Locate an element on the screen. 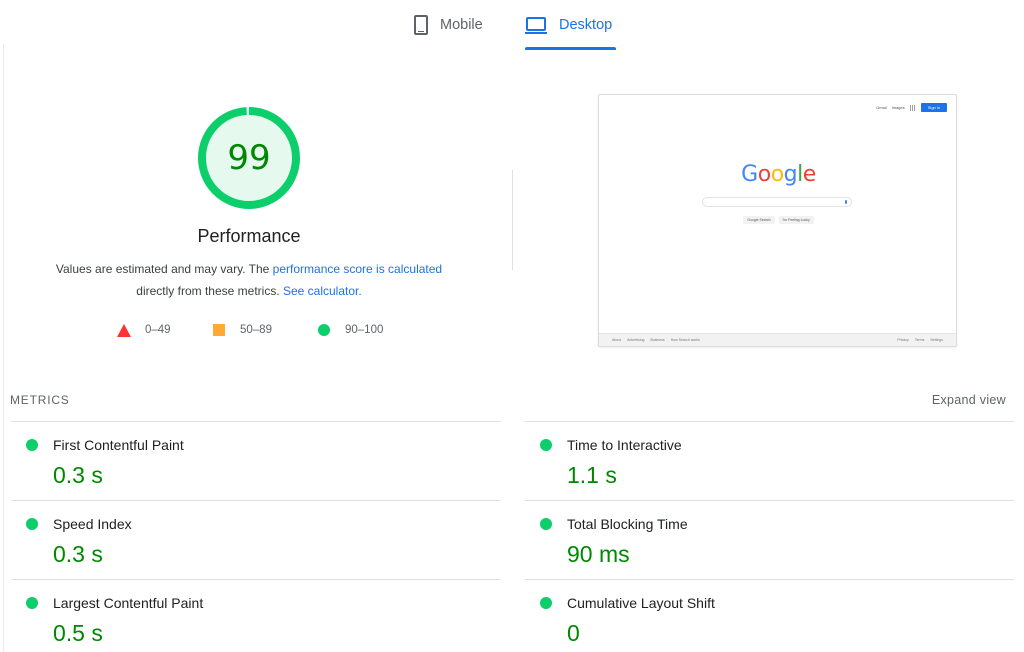 This screenshot has width=1024, height=652. legend-average: 50–89 is located at coordinates (242, 330).